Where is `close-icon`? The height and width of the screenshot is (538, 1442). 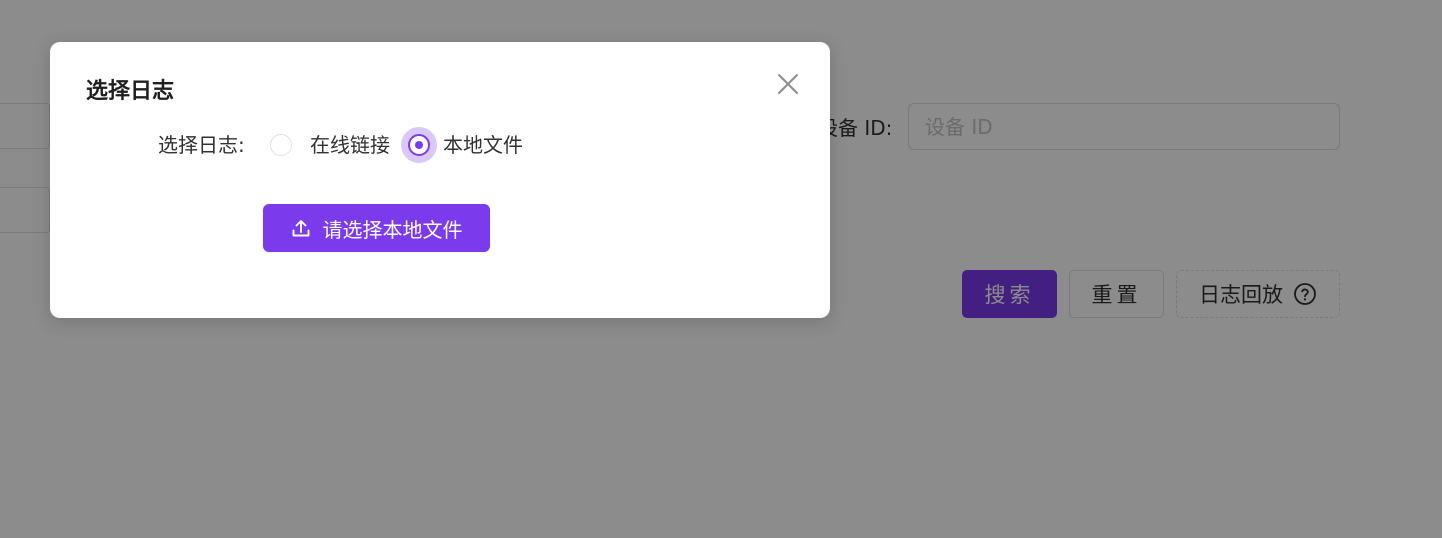
close-icon is located at coordinates (788, 84).